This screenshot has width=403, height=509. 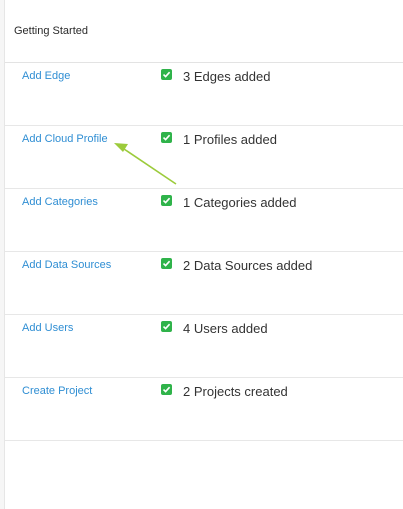 What do you see at coordinates (225, 328) in the screenshot?
I see `step-status: 4 Users added` at bounding box center [225, 328].